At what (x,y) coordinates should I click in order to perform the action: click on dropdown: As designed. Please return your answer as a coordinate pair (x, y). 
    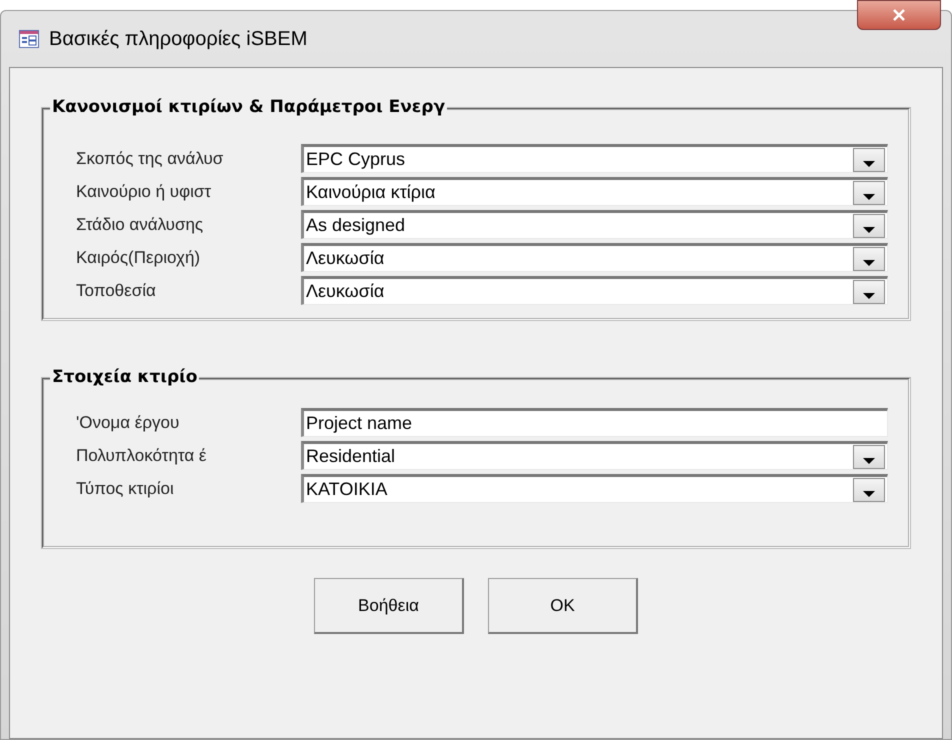
    Looking at the image, I should click on (594, 224).